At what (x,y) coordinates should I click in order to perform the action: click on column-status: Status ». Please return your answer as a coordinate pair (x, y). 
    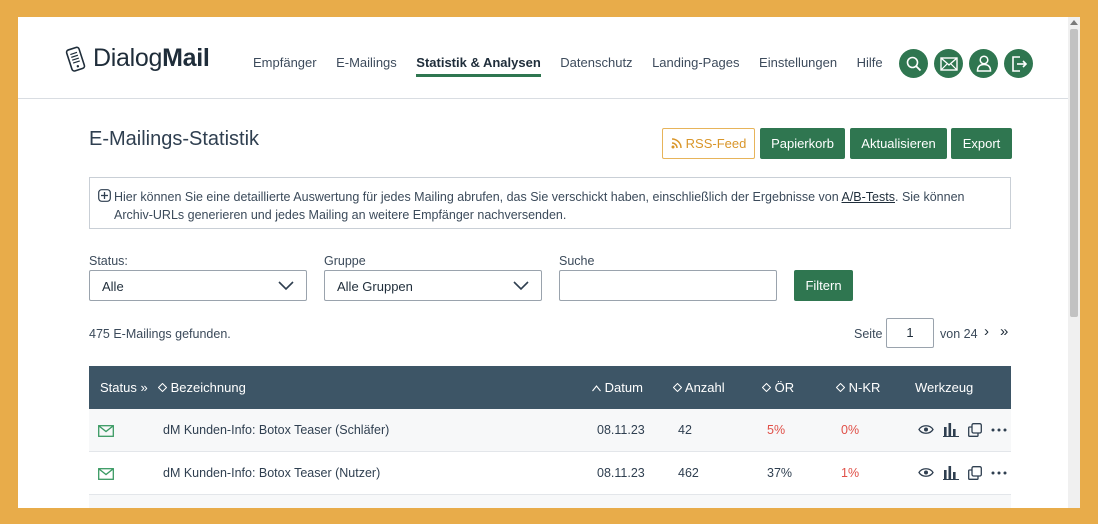
    Looking at the image, I should click on (124, 387).